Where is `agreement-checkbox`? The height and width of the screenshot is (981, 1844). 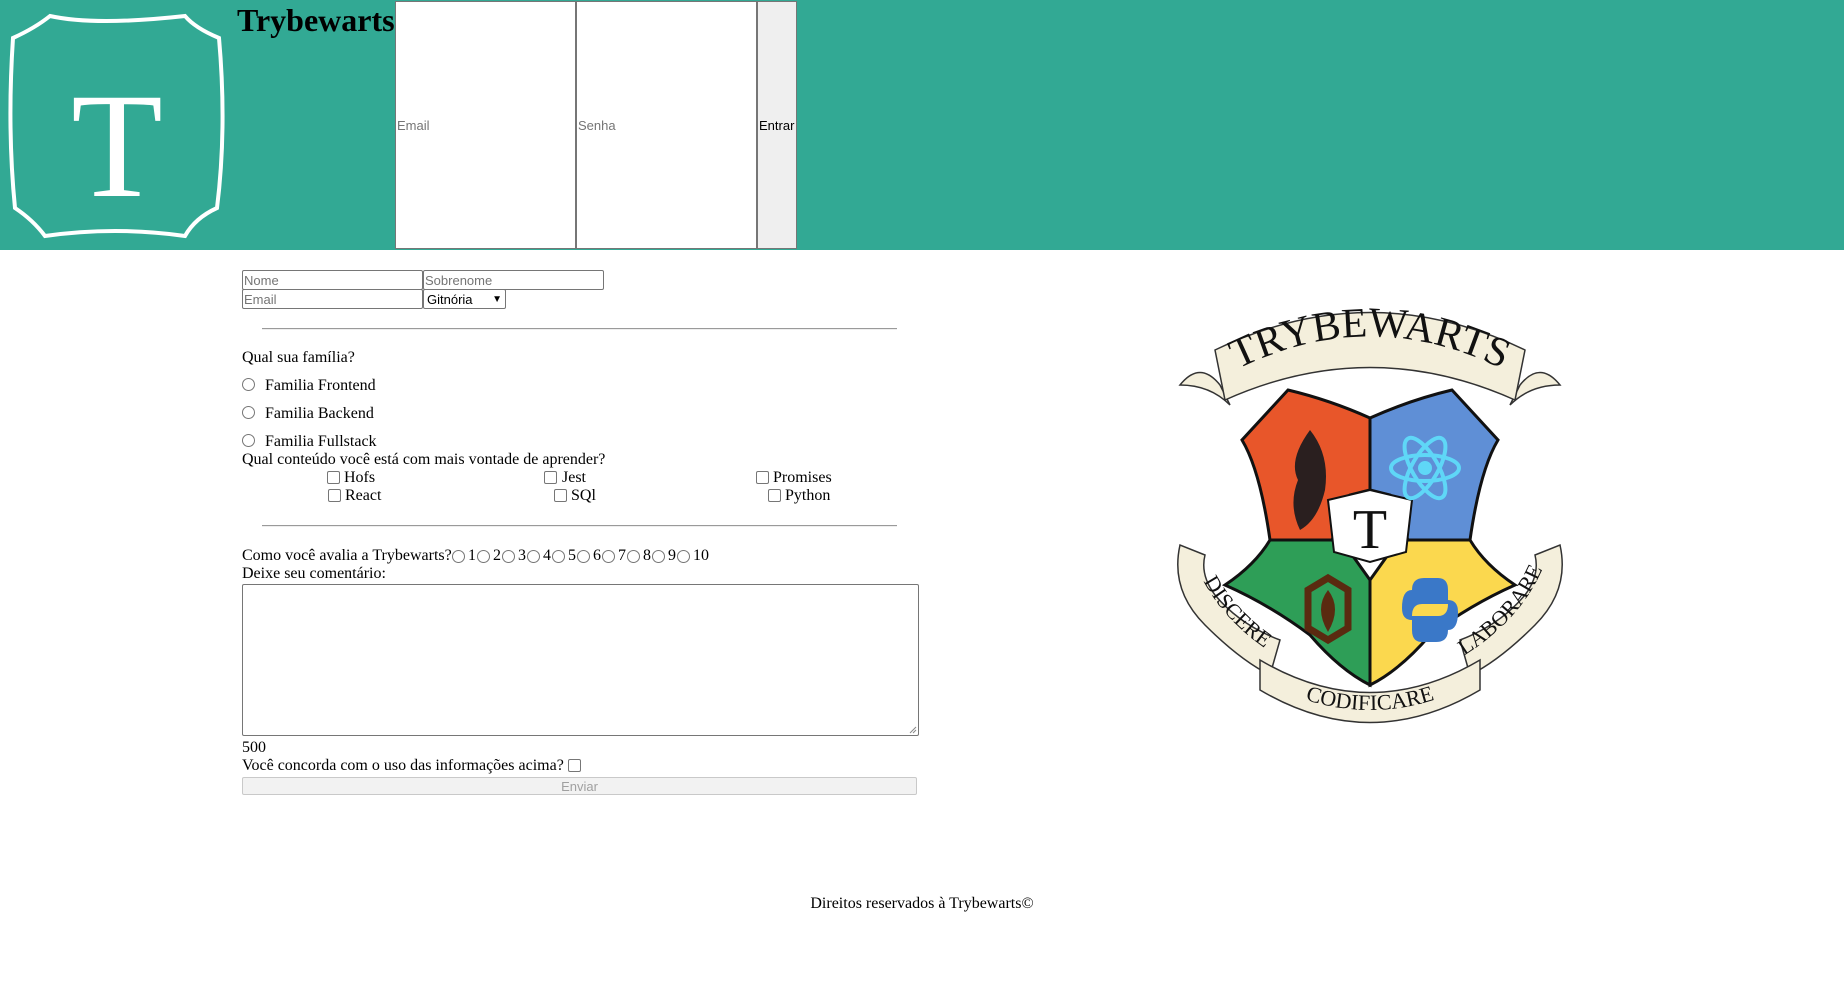 agreement-checkbox is located at coordinates (574, 765).